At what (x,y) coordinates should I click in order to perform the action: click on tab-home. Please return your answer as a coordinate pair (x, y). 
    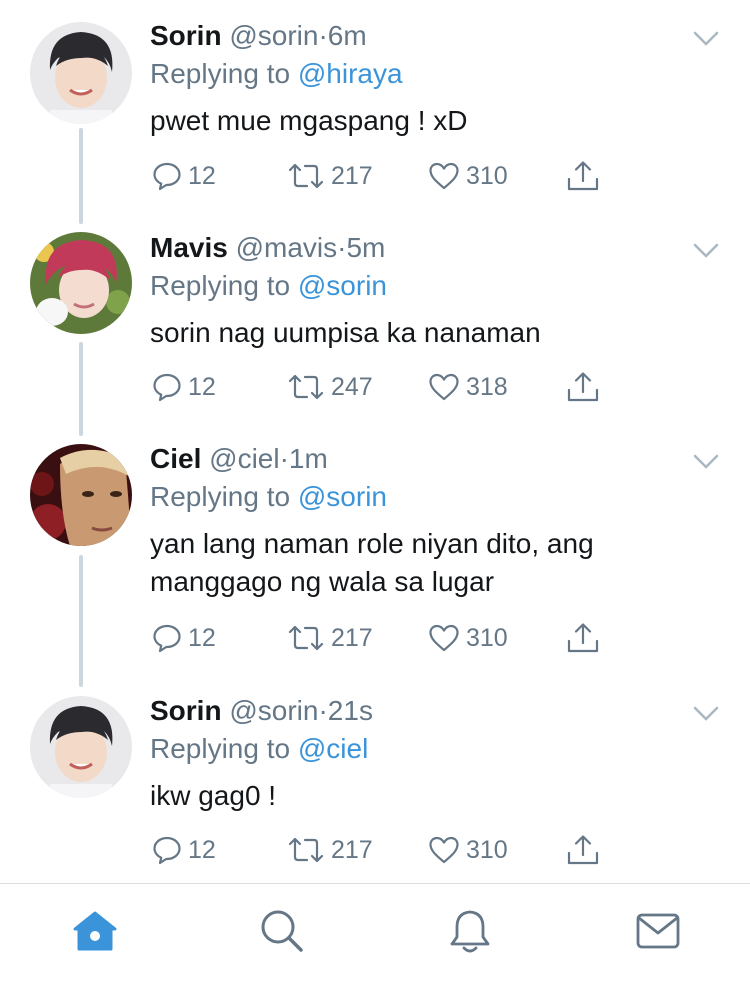
    Looking at the image, I should click on (95, 933).